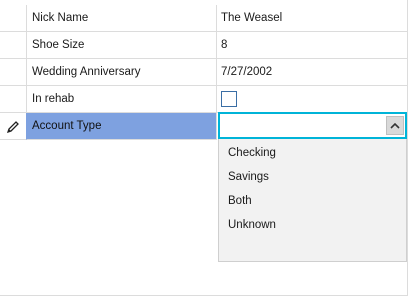 The height and width of the screenshot is (302, 412). I want to click on pencil-icon, so click(12, 127).